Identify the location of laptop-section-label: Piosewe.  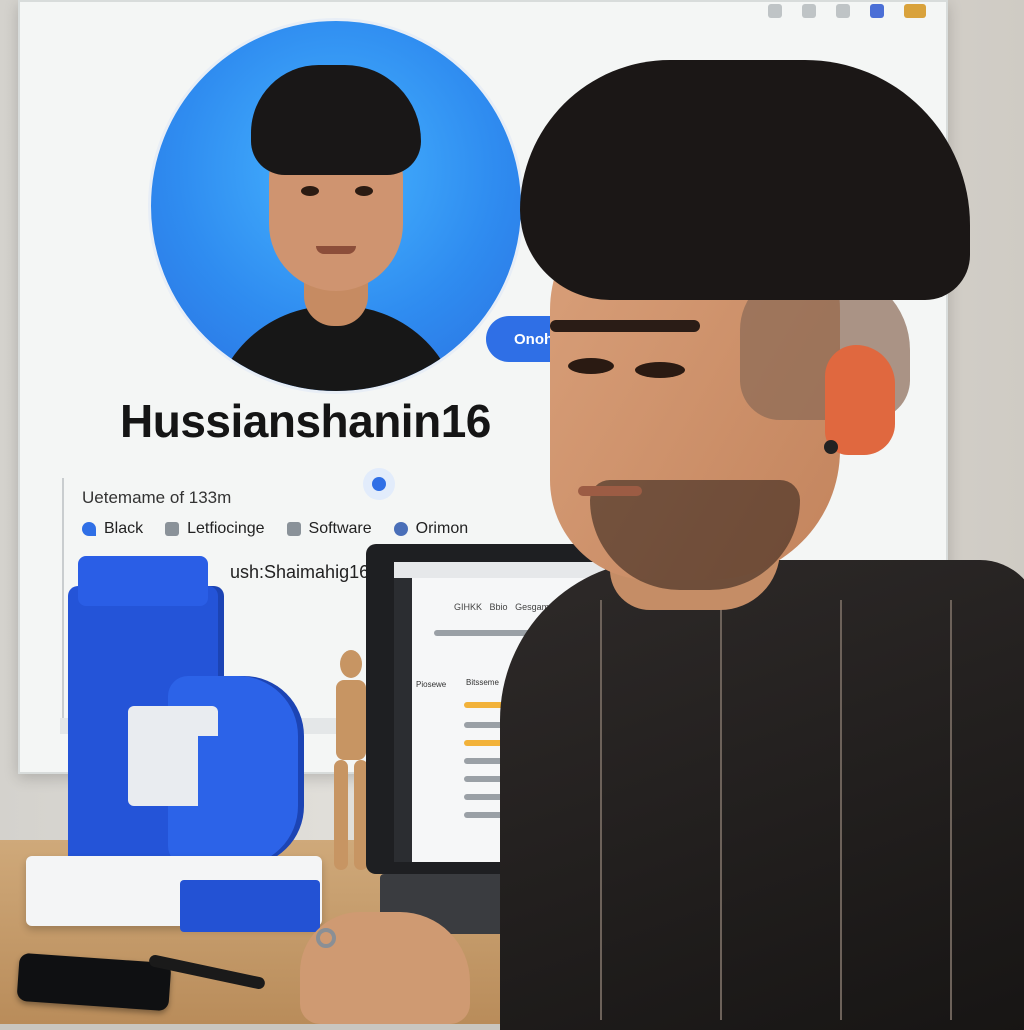
(431, 684).